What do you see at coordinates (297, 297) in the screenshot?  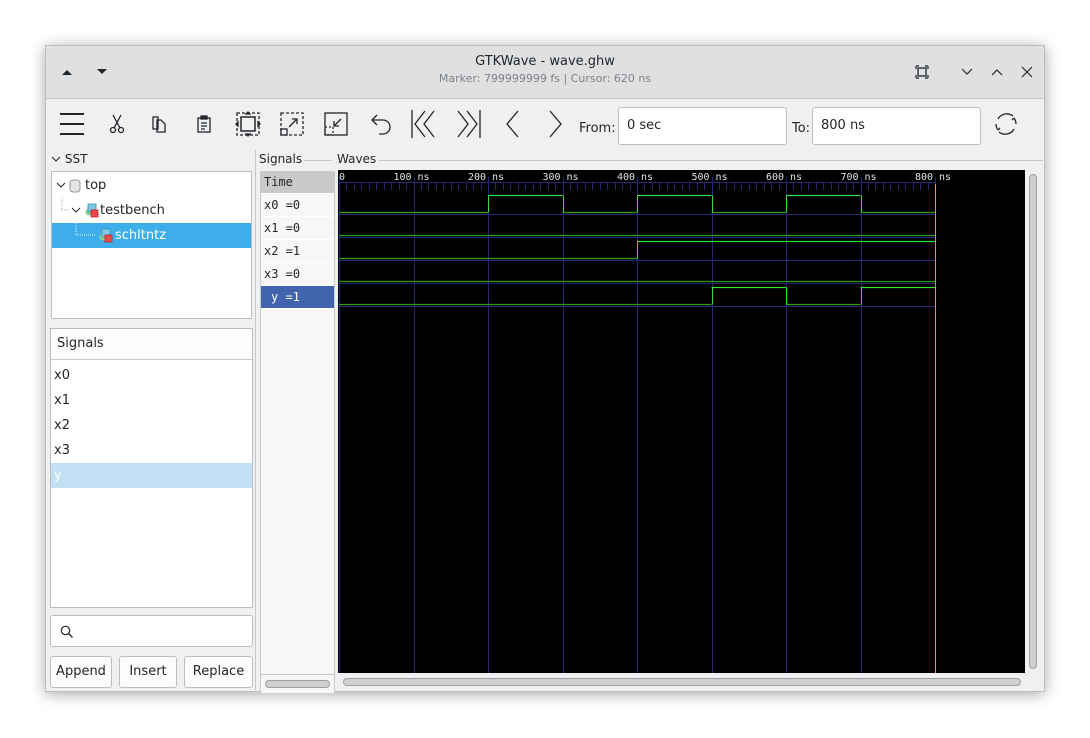 I see `signal-name-row-selected: y =1` at bounding box center [297, 297].